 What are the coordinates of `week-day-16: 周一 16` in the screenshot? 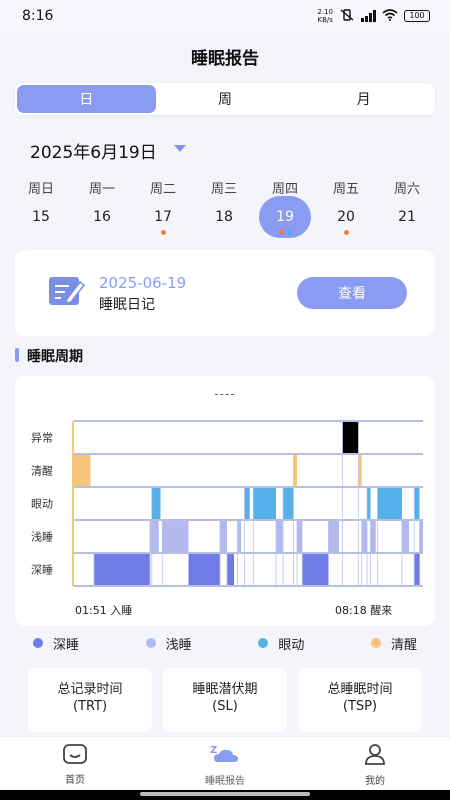 It's located at (102, 204).